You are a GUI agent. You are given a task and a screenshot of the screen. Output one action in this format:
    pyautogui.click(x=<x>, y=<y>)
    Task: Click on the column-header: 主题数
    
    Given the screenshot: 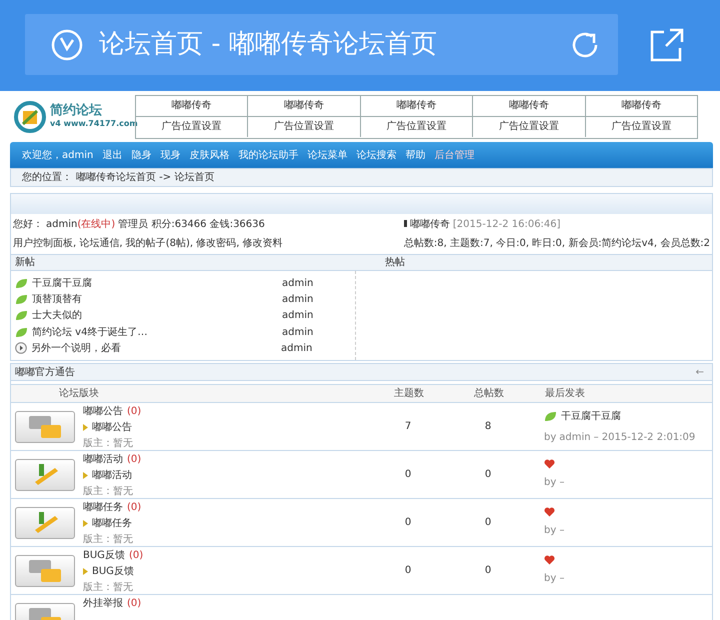 What is the action you would take?
    pyautogui.click(x=409, y=394)
    